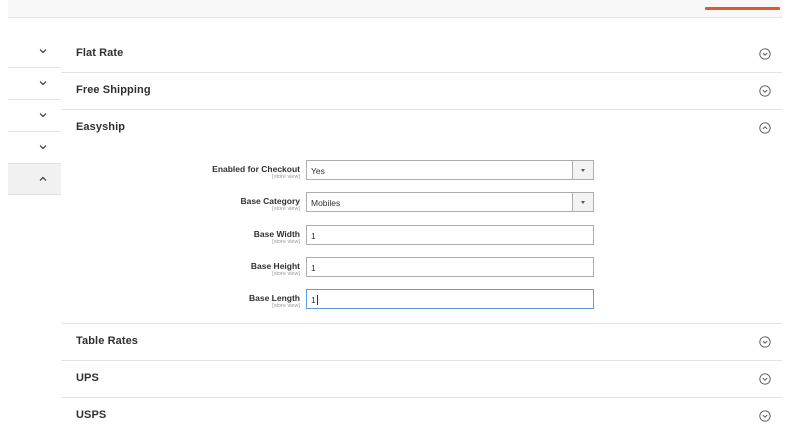 The height and width of the screenshot is (439, 790). Describe the element at coordinates (43, 178) in the screenshot. I see `chevron-up-icon` at that location.